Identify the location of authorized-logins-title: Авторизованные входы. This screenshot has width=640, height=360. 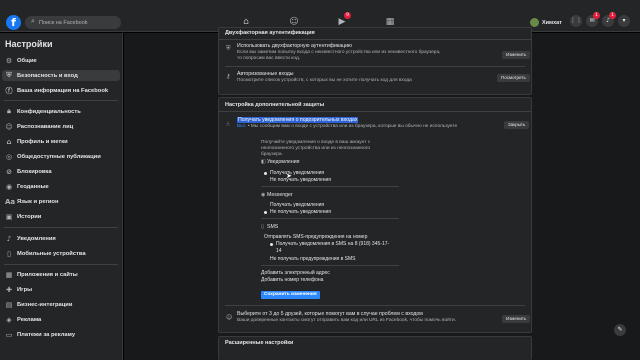
(265, 74).